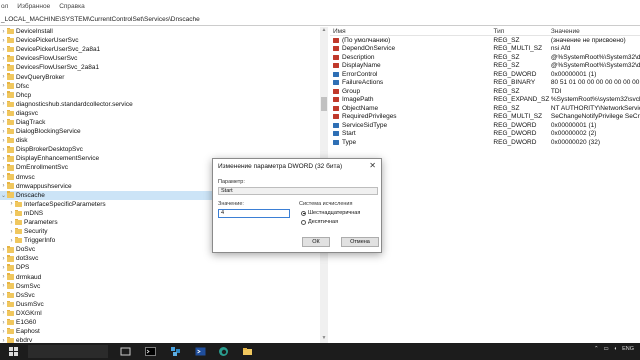 The width and height of the screenshot is (640, 360). Describe the element at coordinates (485, 49) in the screenshot. I see `value-row: DependOnService REG_MULTI_SZ nsi Afd` at that location.